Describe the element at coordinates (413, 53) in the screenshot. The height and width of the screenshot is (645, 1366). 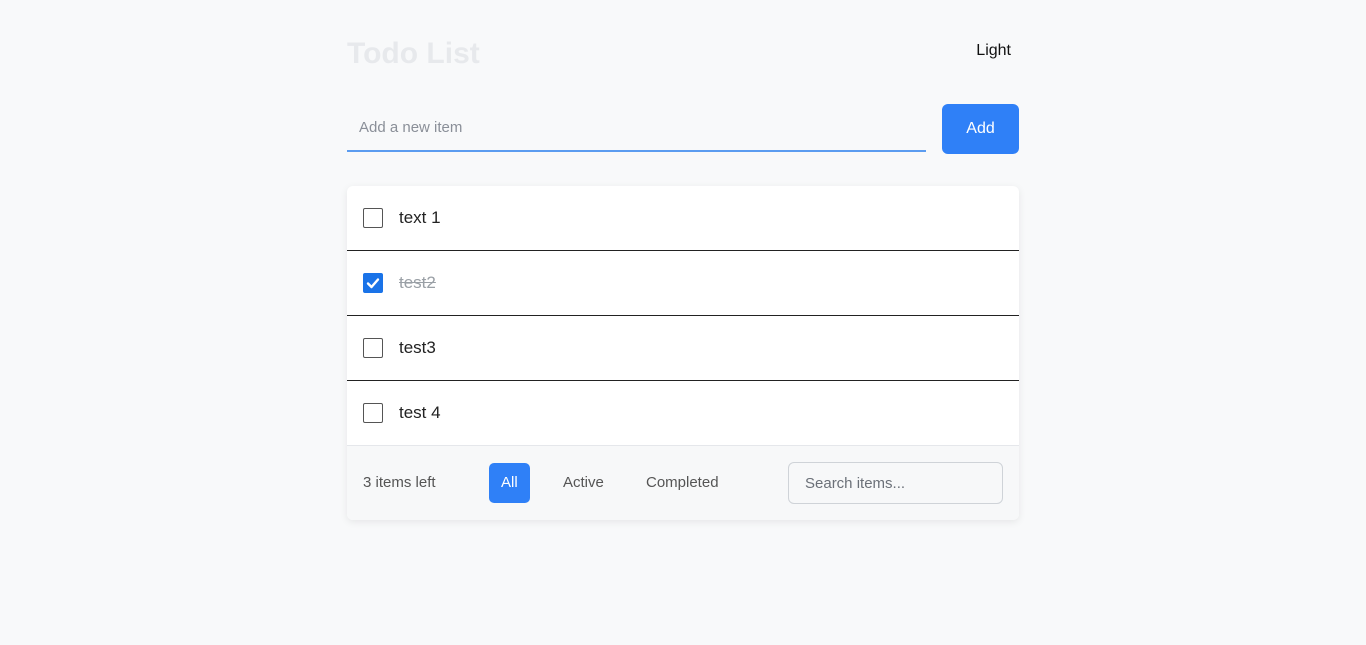
I see `page-title: Todo List` at that location.